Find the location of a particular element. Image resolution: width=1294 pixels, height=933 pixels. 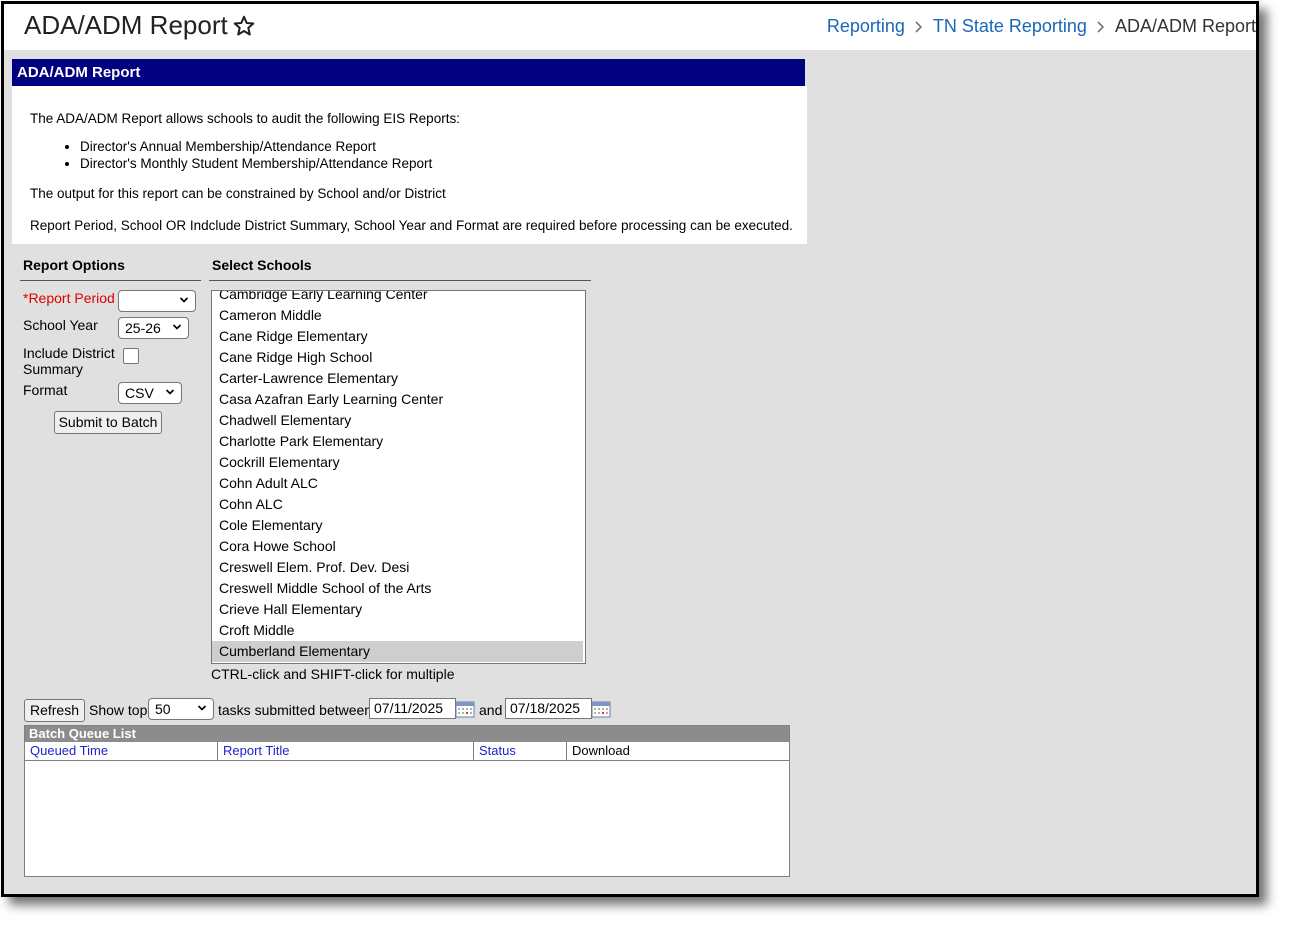

submit-to-batch-button: Submit to Batch is located at coordinates (108, 422).